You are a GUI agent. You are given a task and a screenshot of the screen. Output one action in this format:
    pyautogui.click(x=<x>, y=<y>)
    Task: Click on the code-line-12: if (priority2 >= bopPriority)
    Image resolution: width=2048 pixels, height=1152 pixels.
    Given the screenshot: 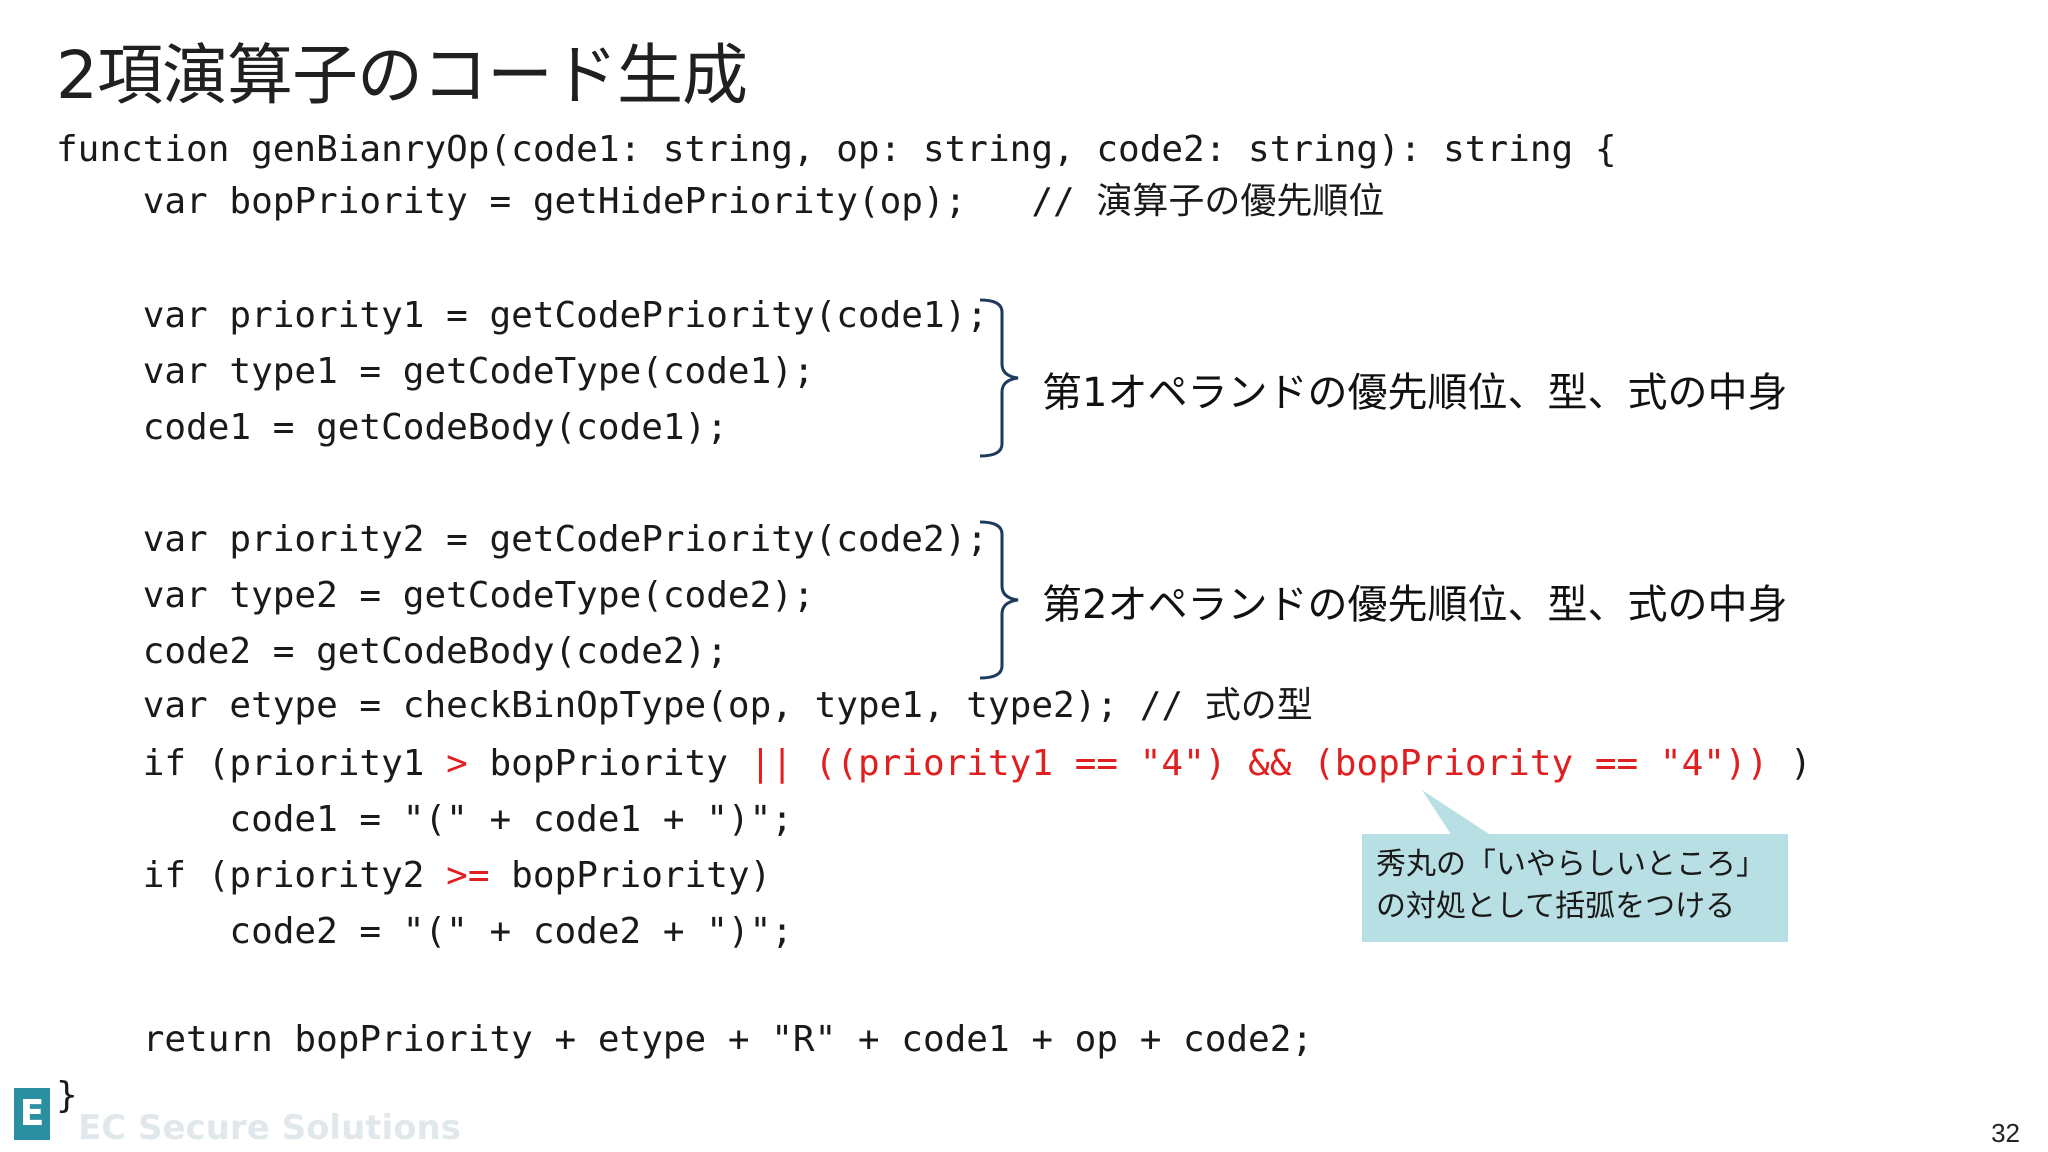 What is the action you would take?
    pyautogui.click(x=414, y=875)
    